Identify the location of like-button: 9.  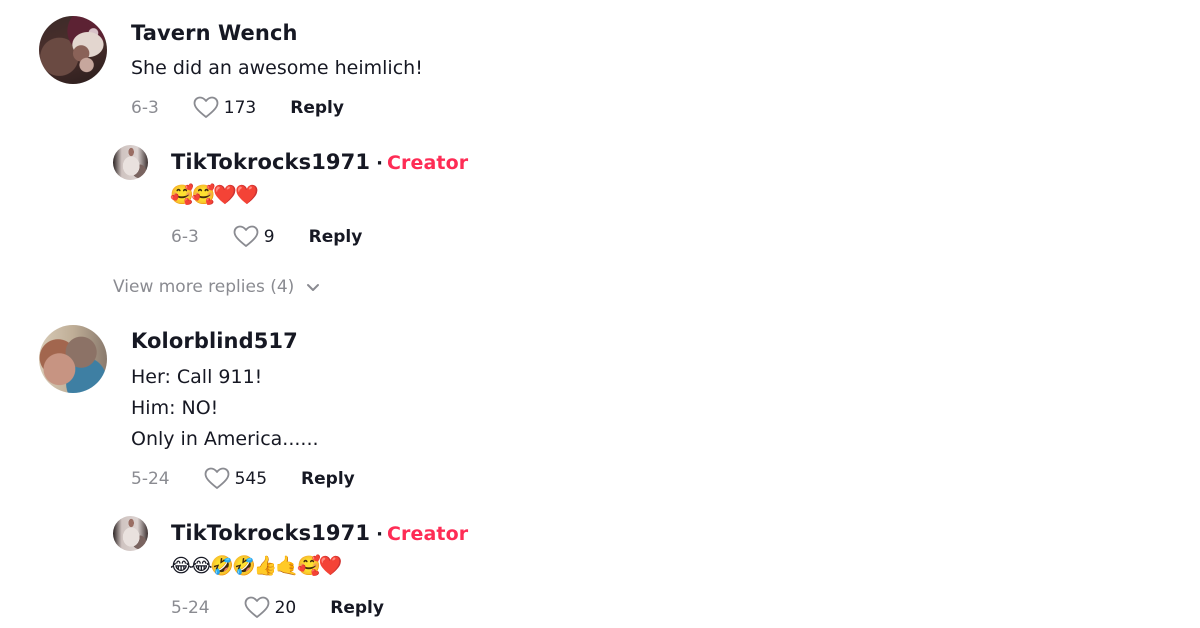
(254, 236).